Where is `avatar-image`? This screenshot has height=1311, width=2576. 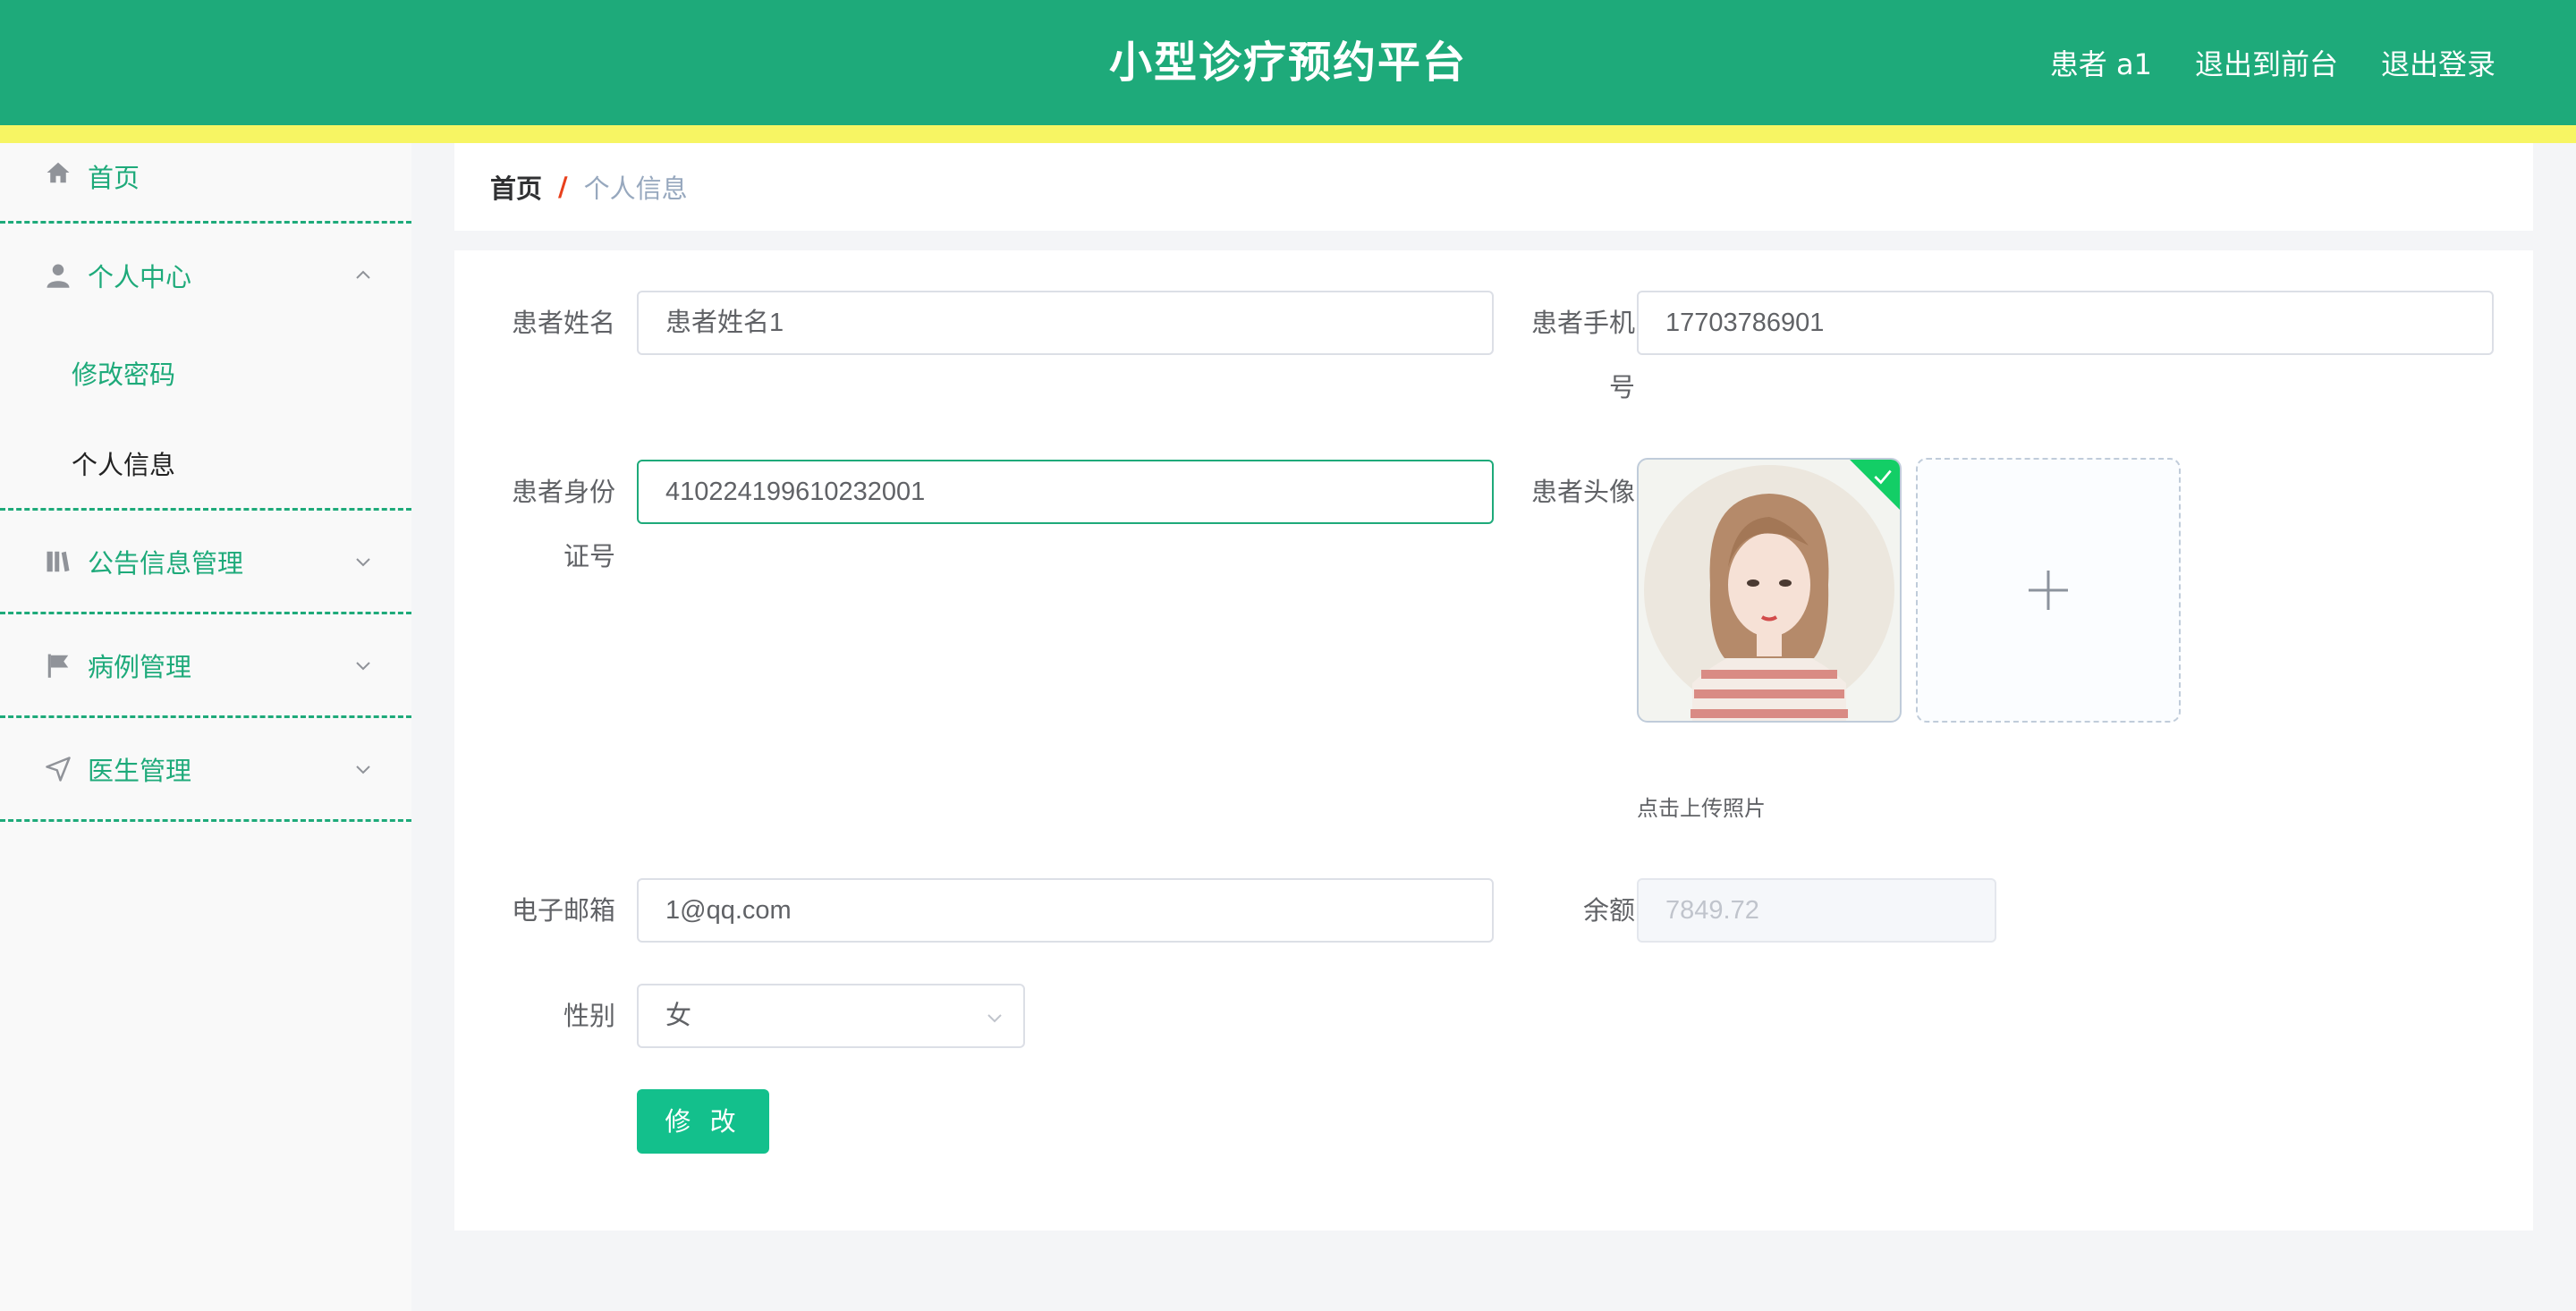 avatar-image is located at coordinates (1769, 593).